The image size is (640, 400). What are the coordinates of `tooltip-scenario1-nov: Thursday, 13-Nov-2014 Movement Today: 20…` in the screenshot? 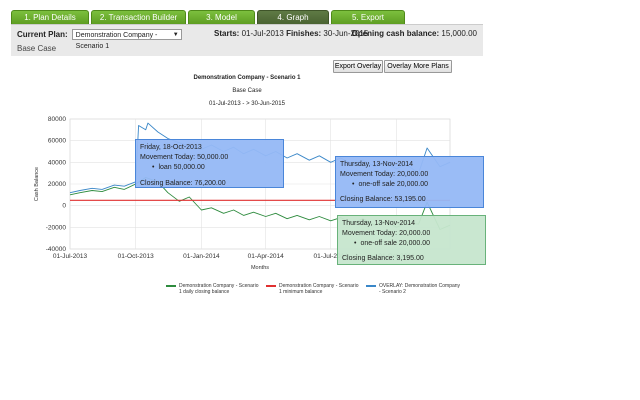 It's located at (411, 240).